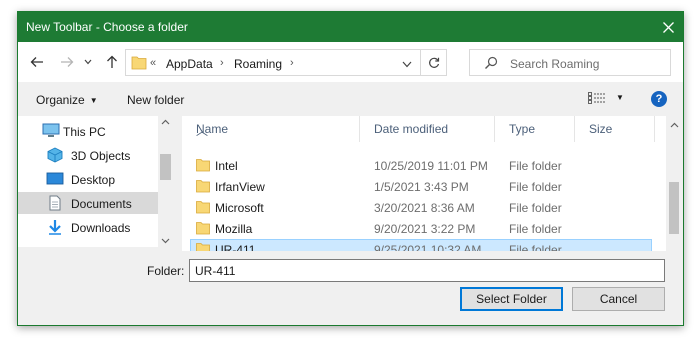  Describe the element at coordinates (596, 98) in the screenshot. I see `details-view-icon` at that location.